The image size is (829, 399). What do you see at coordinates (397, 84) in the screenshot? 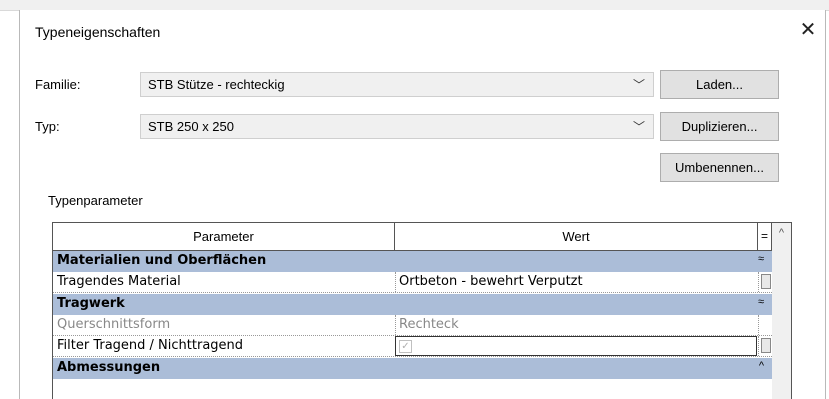
I see `family-dropdown: STB Stütze - rechteckig ﹀` at bounding box center [397, 84].